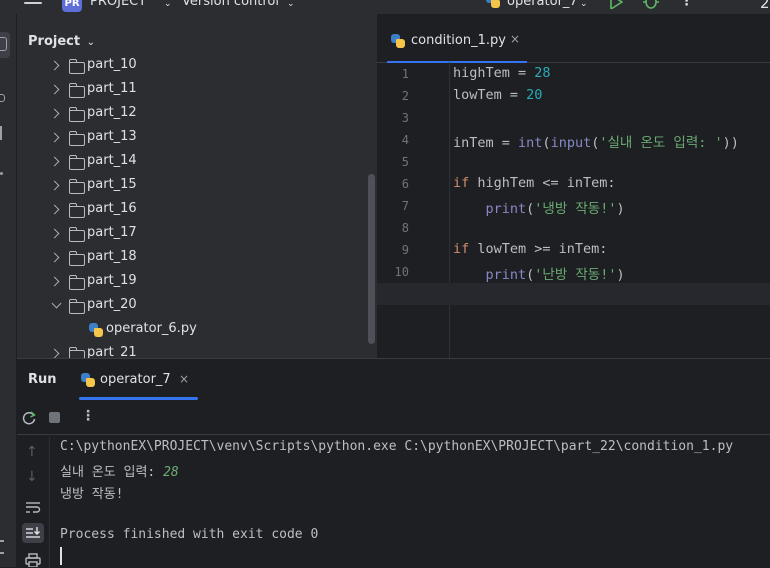 This screenshot has height=568, width=770. I want to click on main-menu-icon, so click(33, 4).